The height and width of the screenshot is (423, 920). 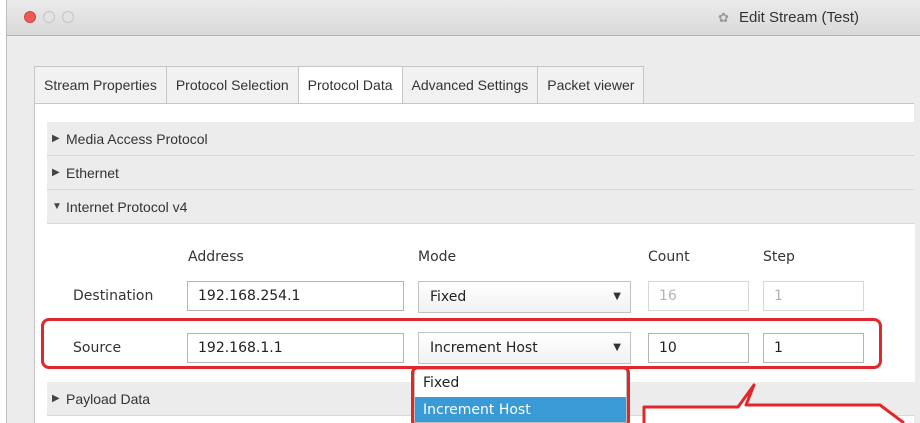 I want to click on section-label: Media Access Protocol, so click(x=137, y=139).